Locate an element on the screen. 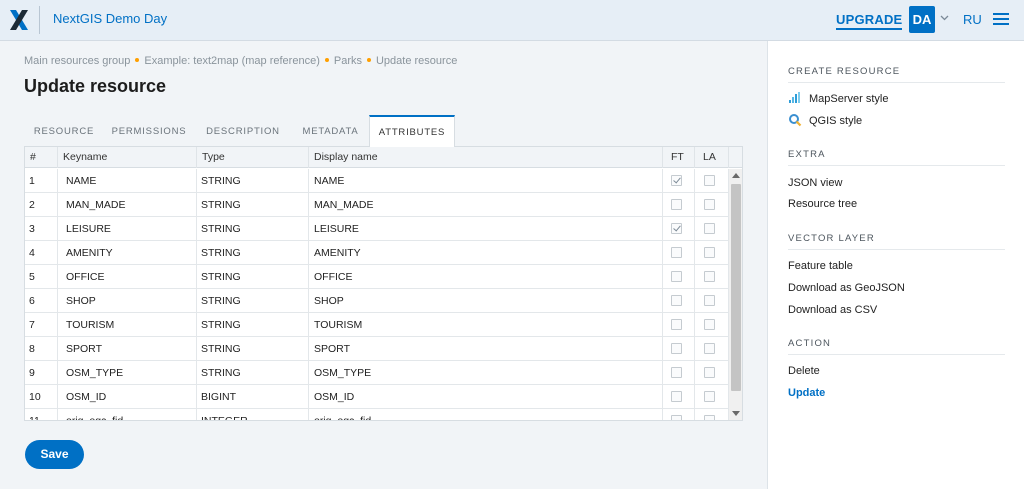 The width and height of the screenshot is (1024, 489). app-title: NextGIS Demo Day is located at coordinates (110, 18).